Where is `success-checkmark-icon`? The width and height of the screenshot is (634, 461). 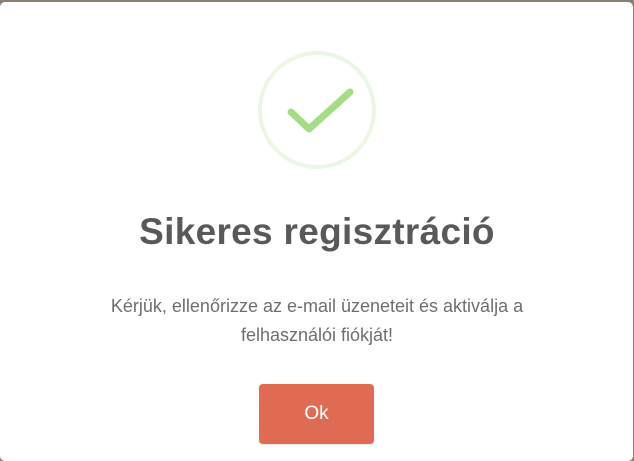
success-checkmark-icon is located at coordinates (317, 110).